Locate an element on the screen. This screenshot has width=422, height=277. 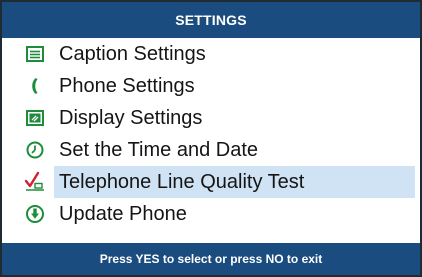
download-arrow-icon is located at coordinates (35, 214).